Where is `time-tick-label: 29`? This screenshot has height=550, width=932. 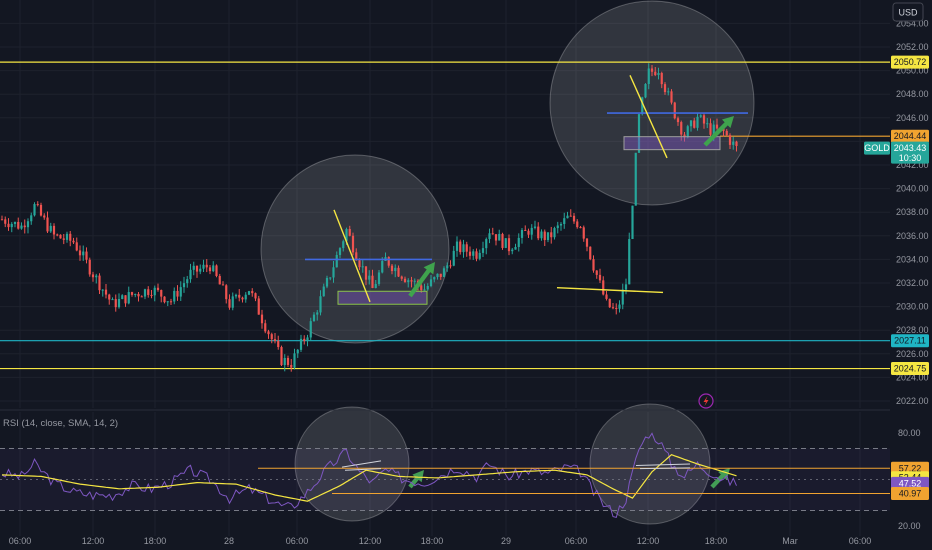 time-tick-label: 29 is located at coordinates (506, 541).